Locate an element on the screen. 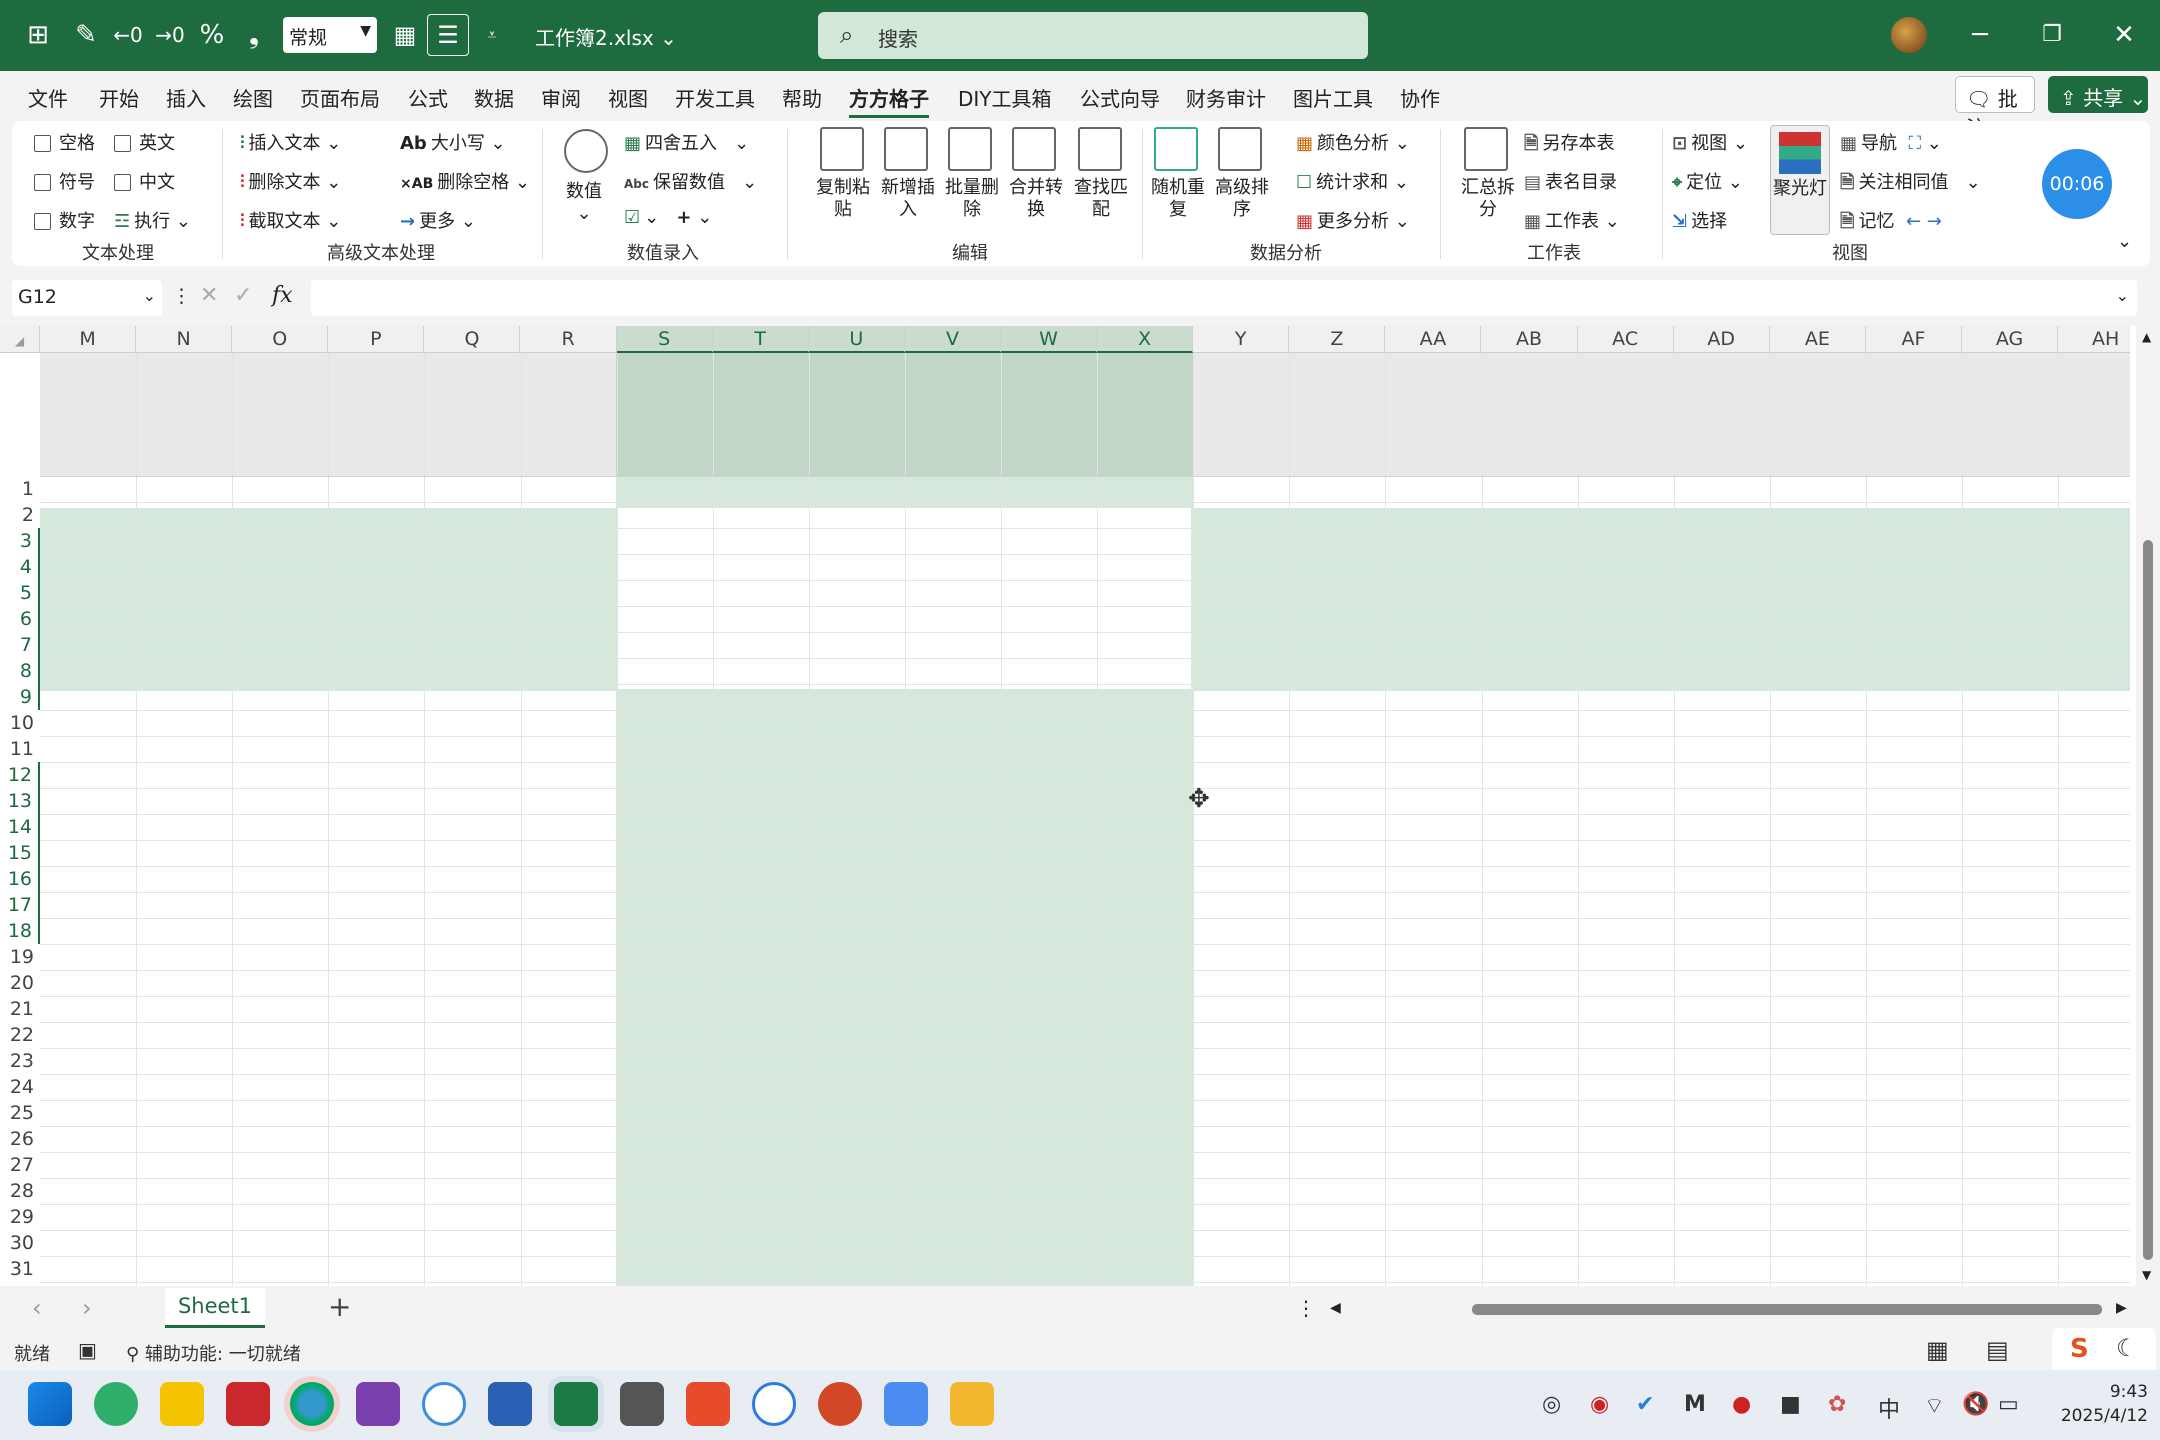 This screenshot has height=1440, width=2160. scroll-up-icon: ▲ is located at coordinates (2146, 337).